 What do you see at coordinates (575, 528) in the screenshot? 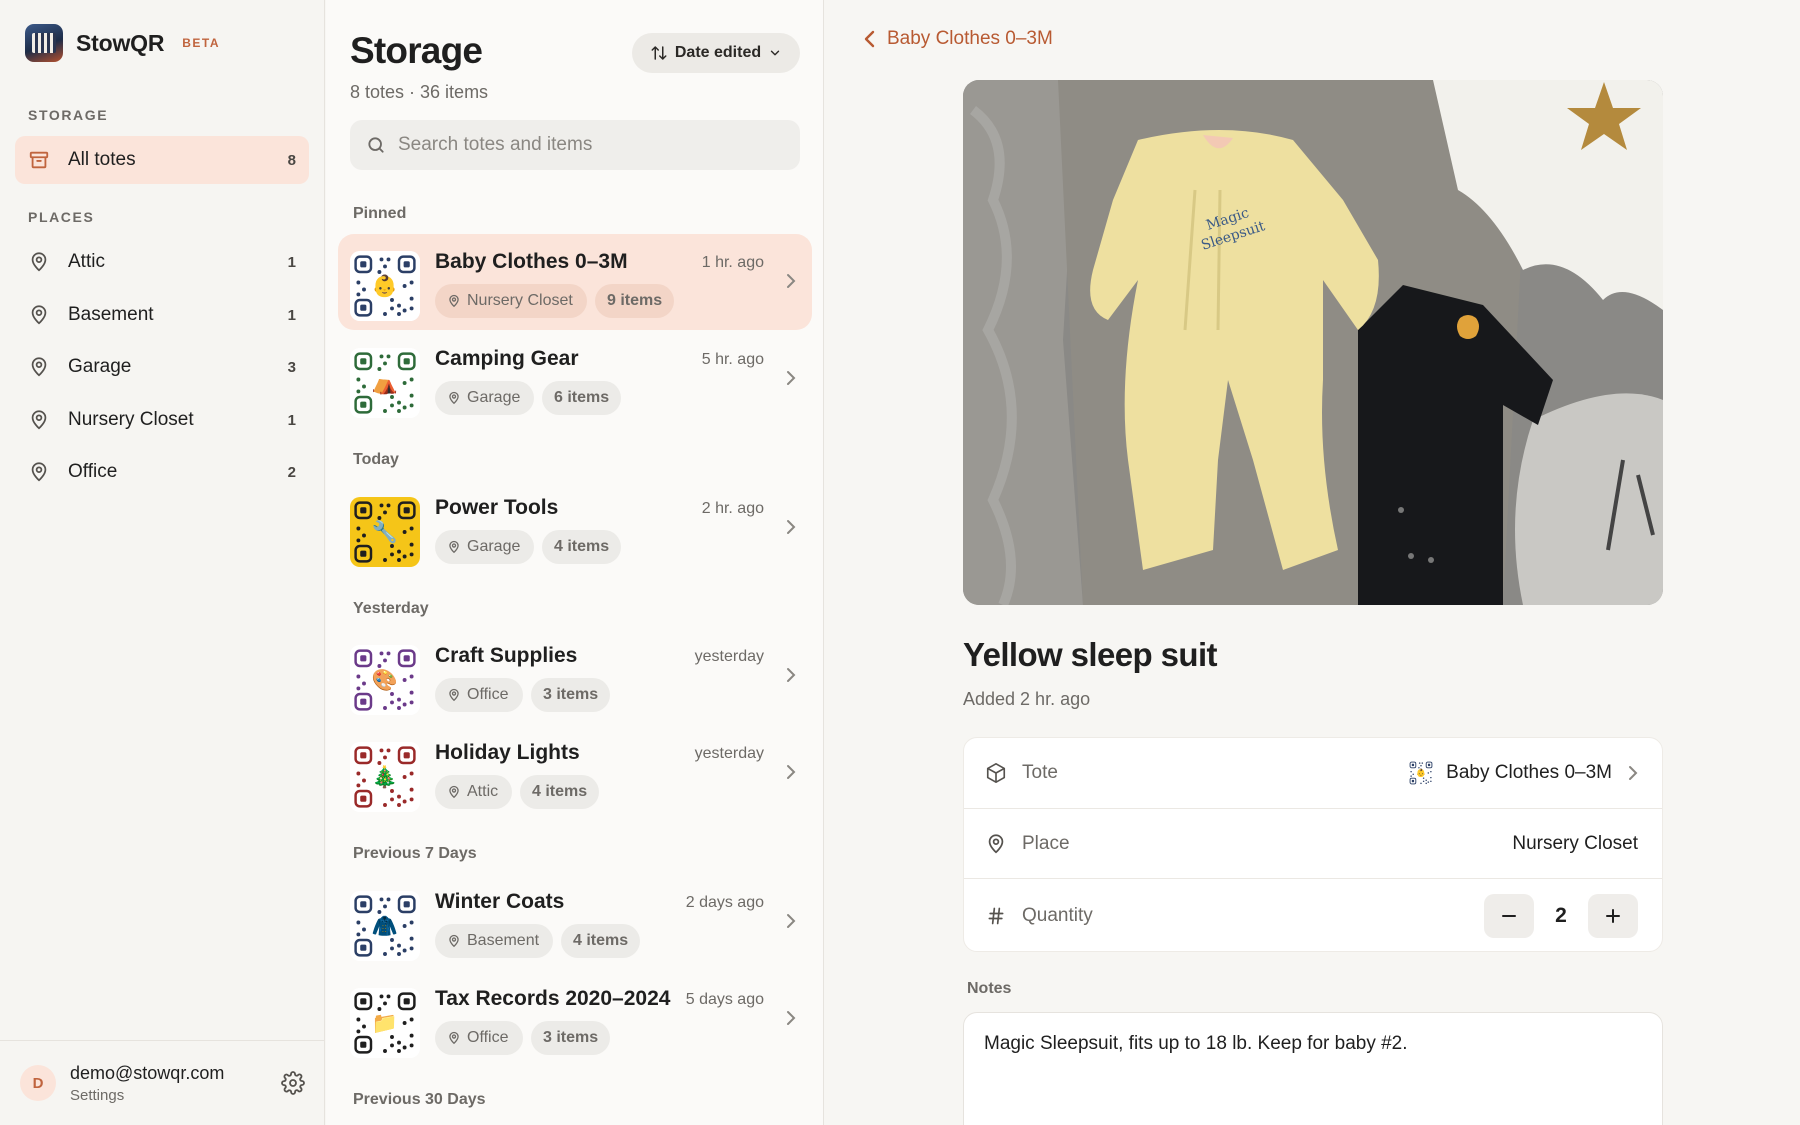
I see `tote-row: 🔧 Power Tools 2 hr. ago Garage 4 items` at bounding box center [575, 528].